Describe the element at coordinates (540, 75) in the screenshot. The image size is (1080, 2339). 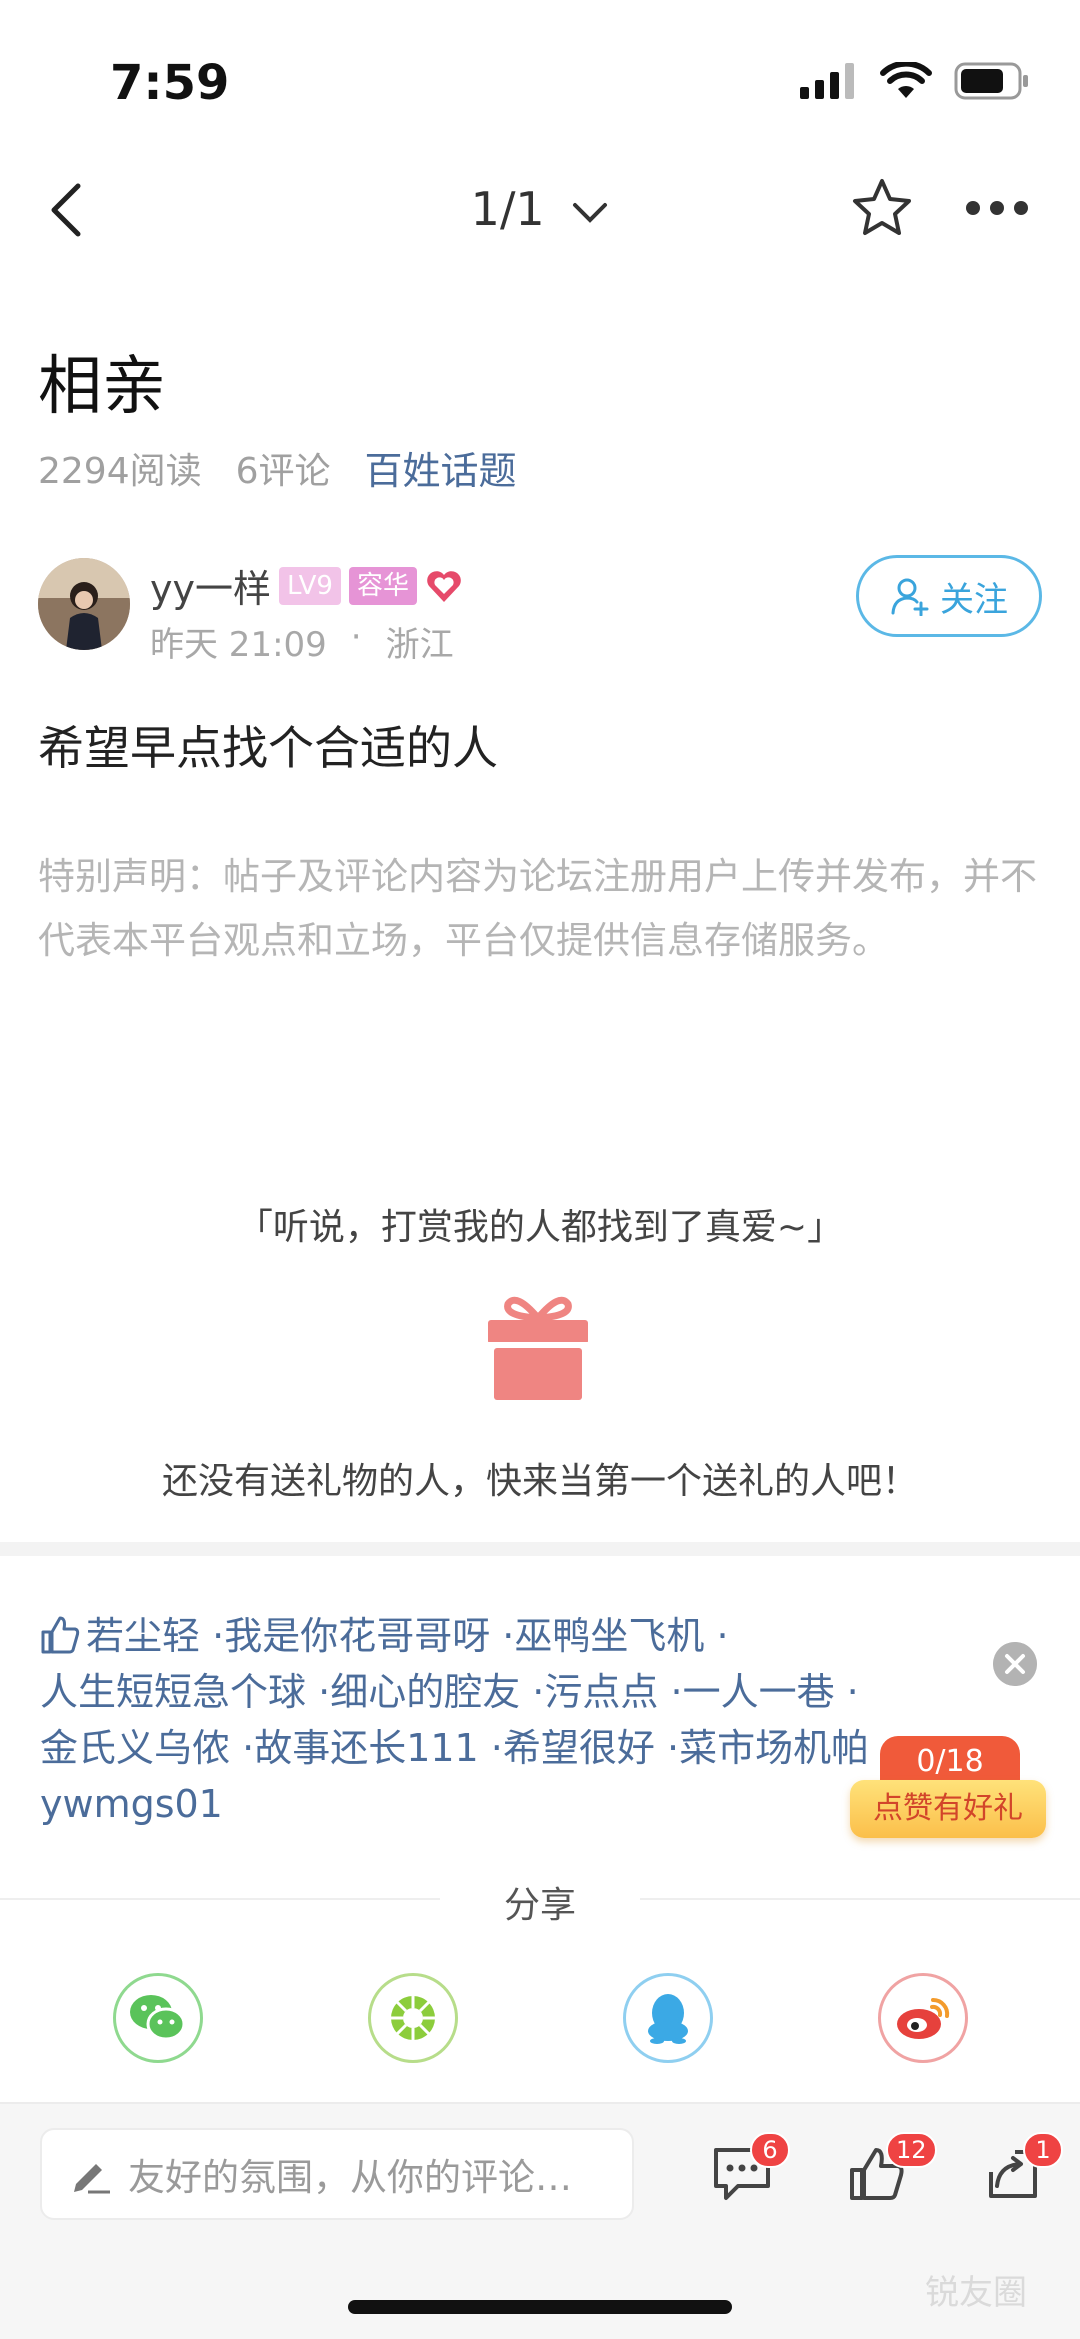
I see `status-bar: 7:59` at that location.